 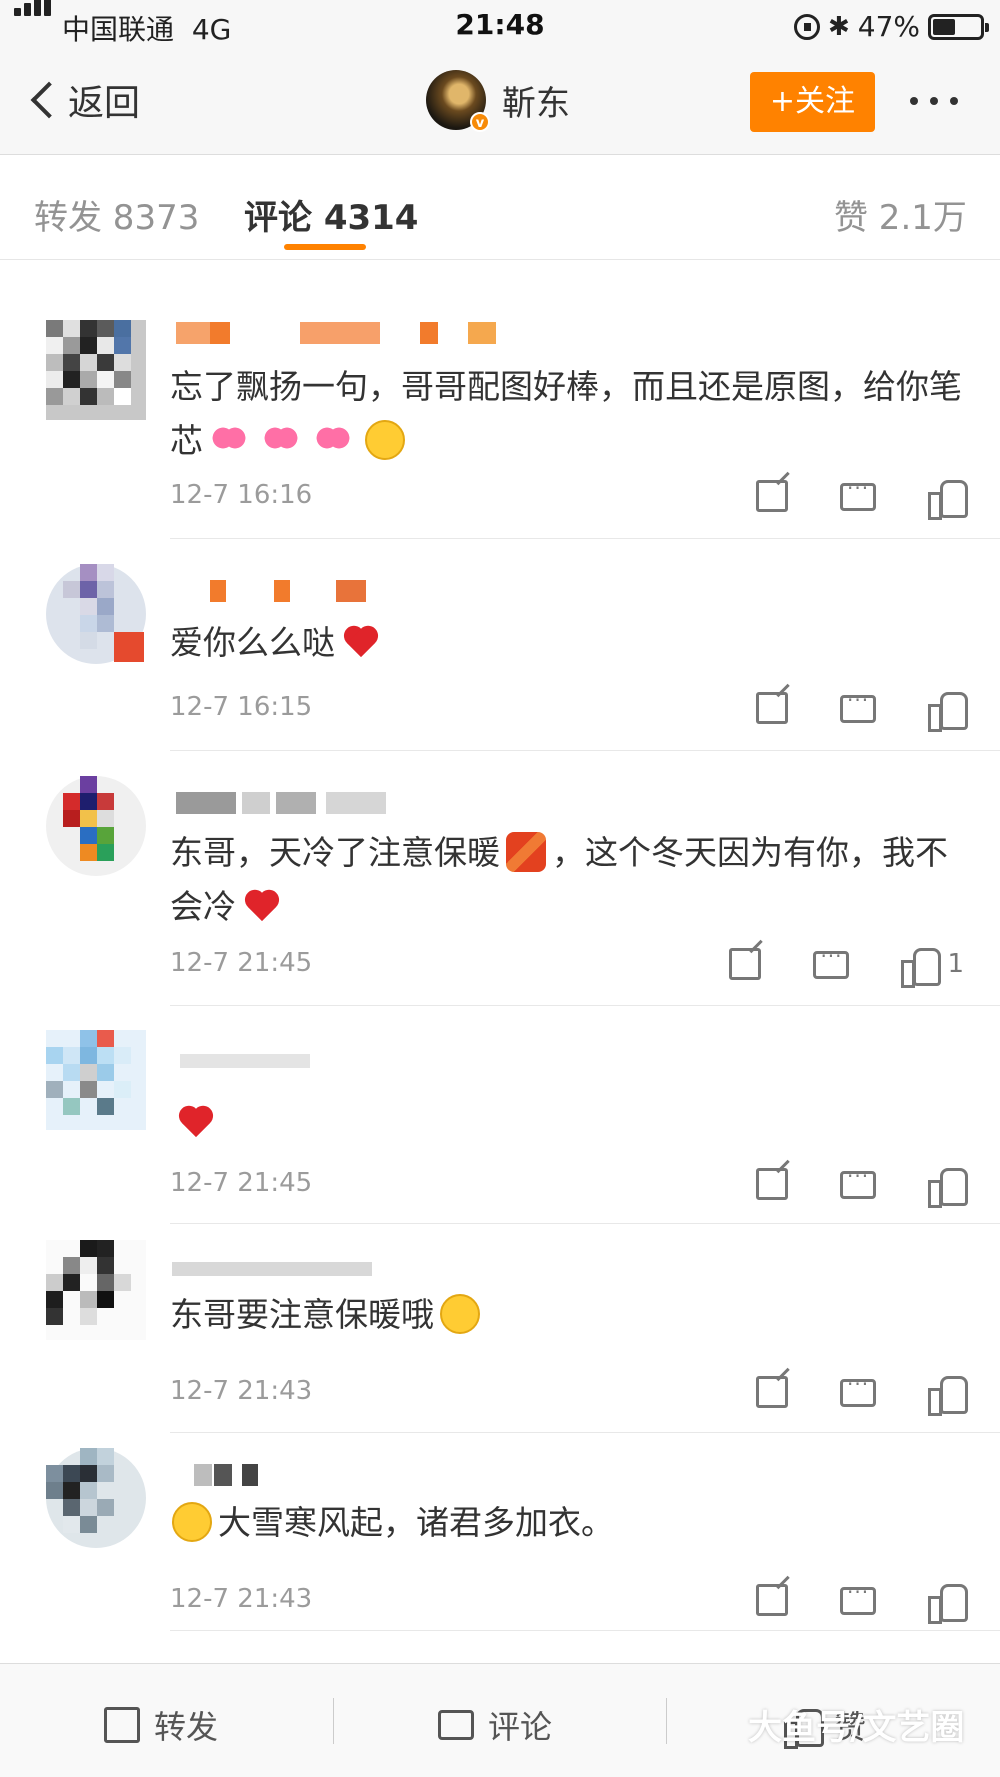 What do you see at coordinates (500, 25) in the screenshot?
I see `status-bar: 中国联通 4G 21:48 ✱ 47%` at bounding box center [500, 25].